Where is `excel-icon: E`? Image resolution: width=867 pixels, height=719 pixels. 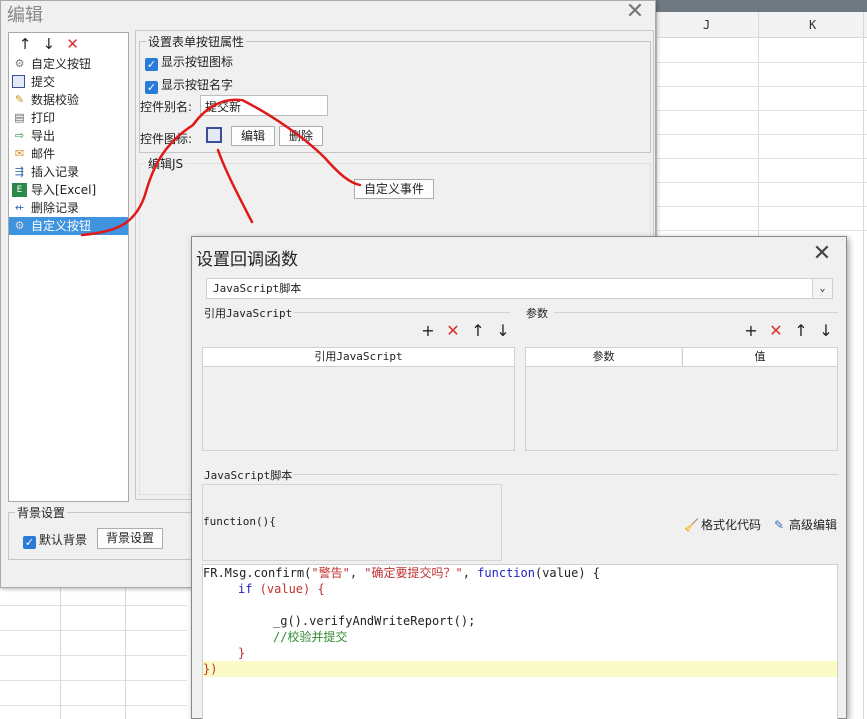 excel-icon: E is located at coordinates (19, 190).